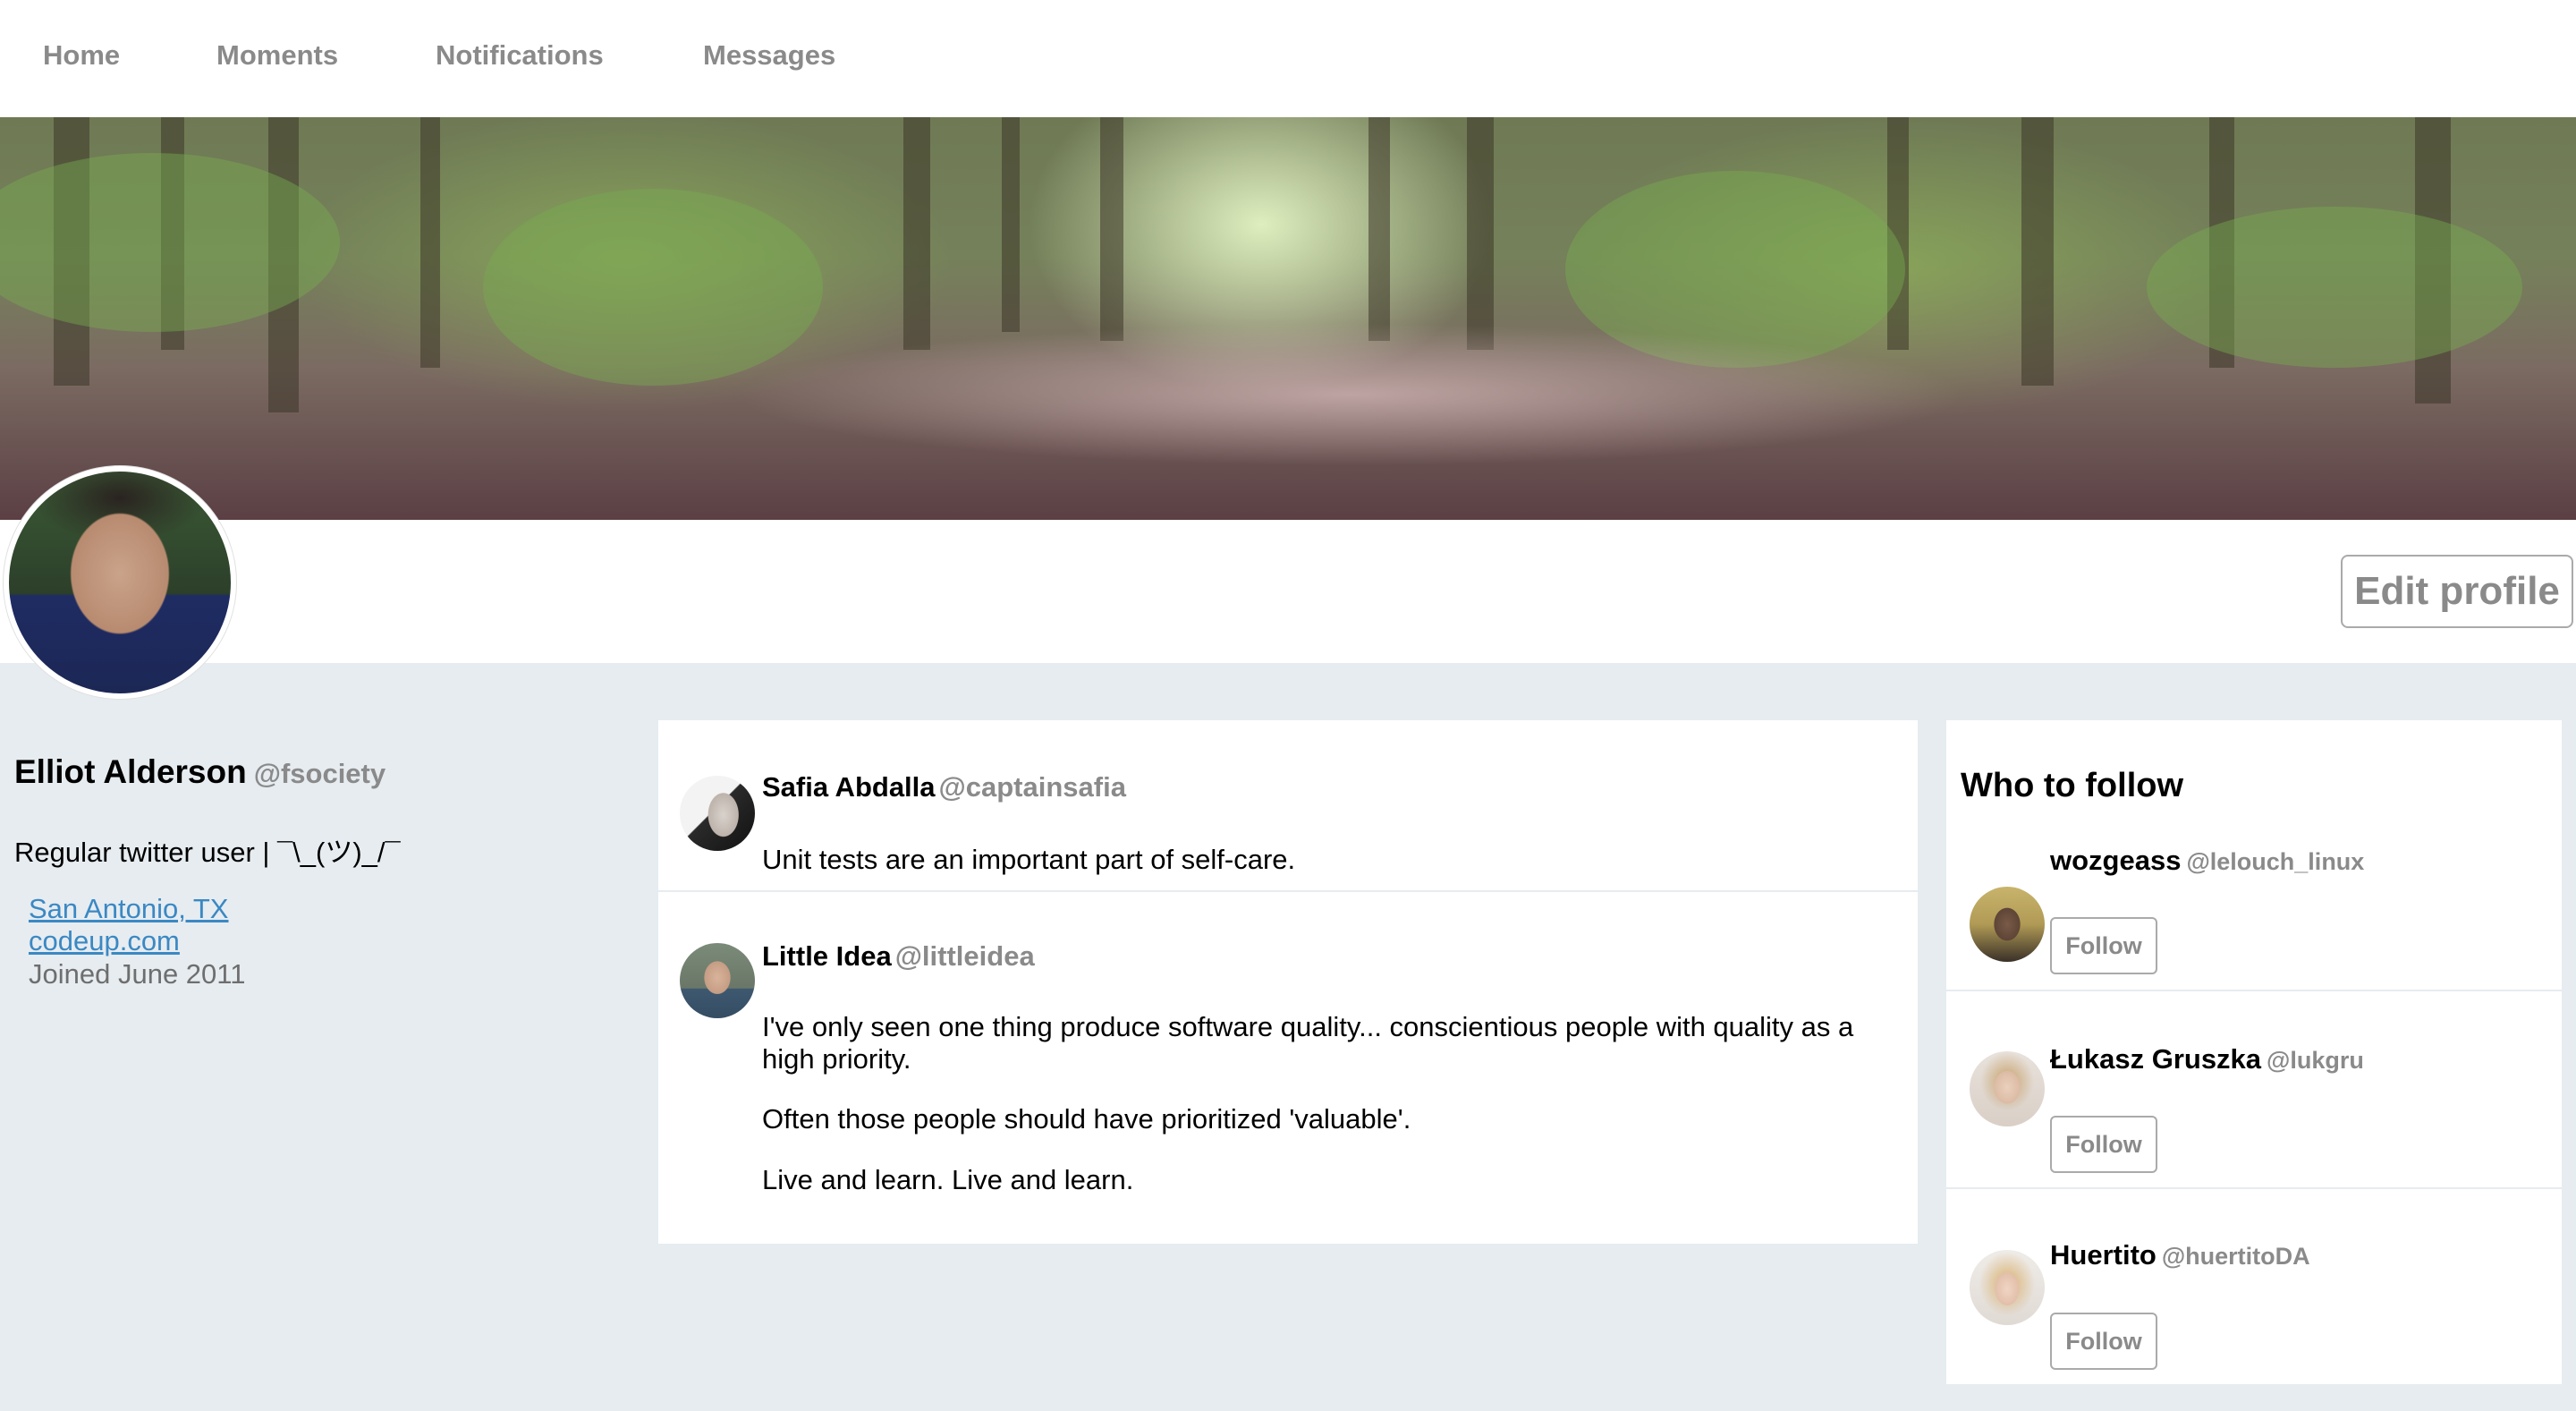 The height and width of the screenshot is (1411, 2576). What do you see at coordinates (2115, 860) in the screenshot?
I see `follow-user-name: wozgeass` at bounding box center [2115, 860].